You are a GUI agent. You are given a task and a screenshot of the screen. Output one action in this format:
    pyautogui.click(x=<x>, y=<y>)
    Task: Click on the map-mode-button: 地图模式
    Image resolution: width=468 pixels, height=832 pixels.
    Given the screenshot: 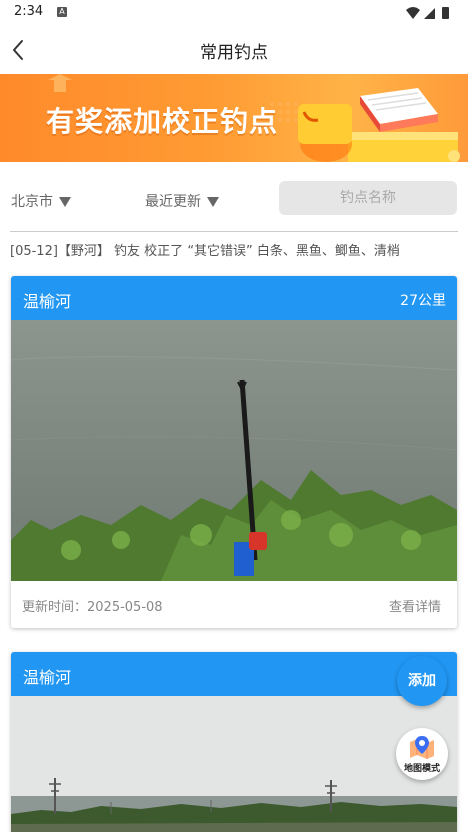 What is the action you would take?
    pyautogui.click(x=422, y=754)
    